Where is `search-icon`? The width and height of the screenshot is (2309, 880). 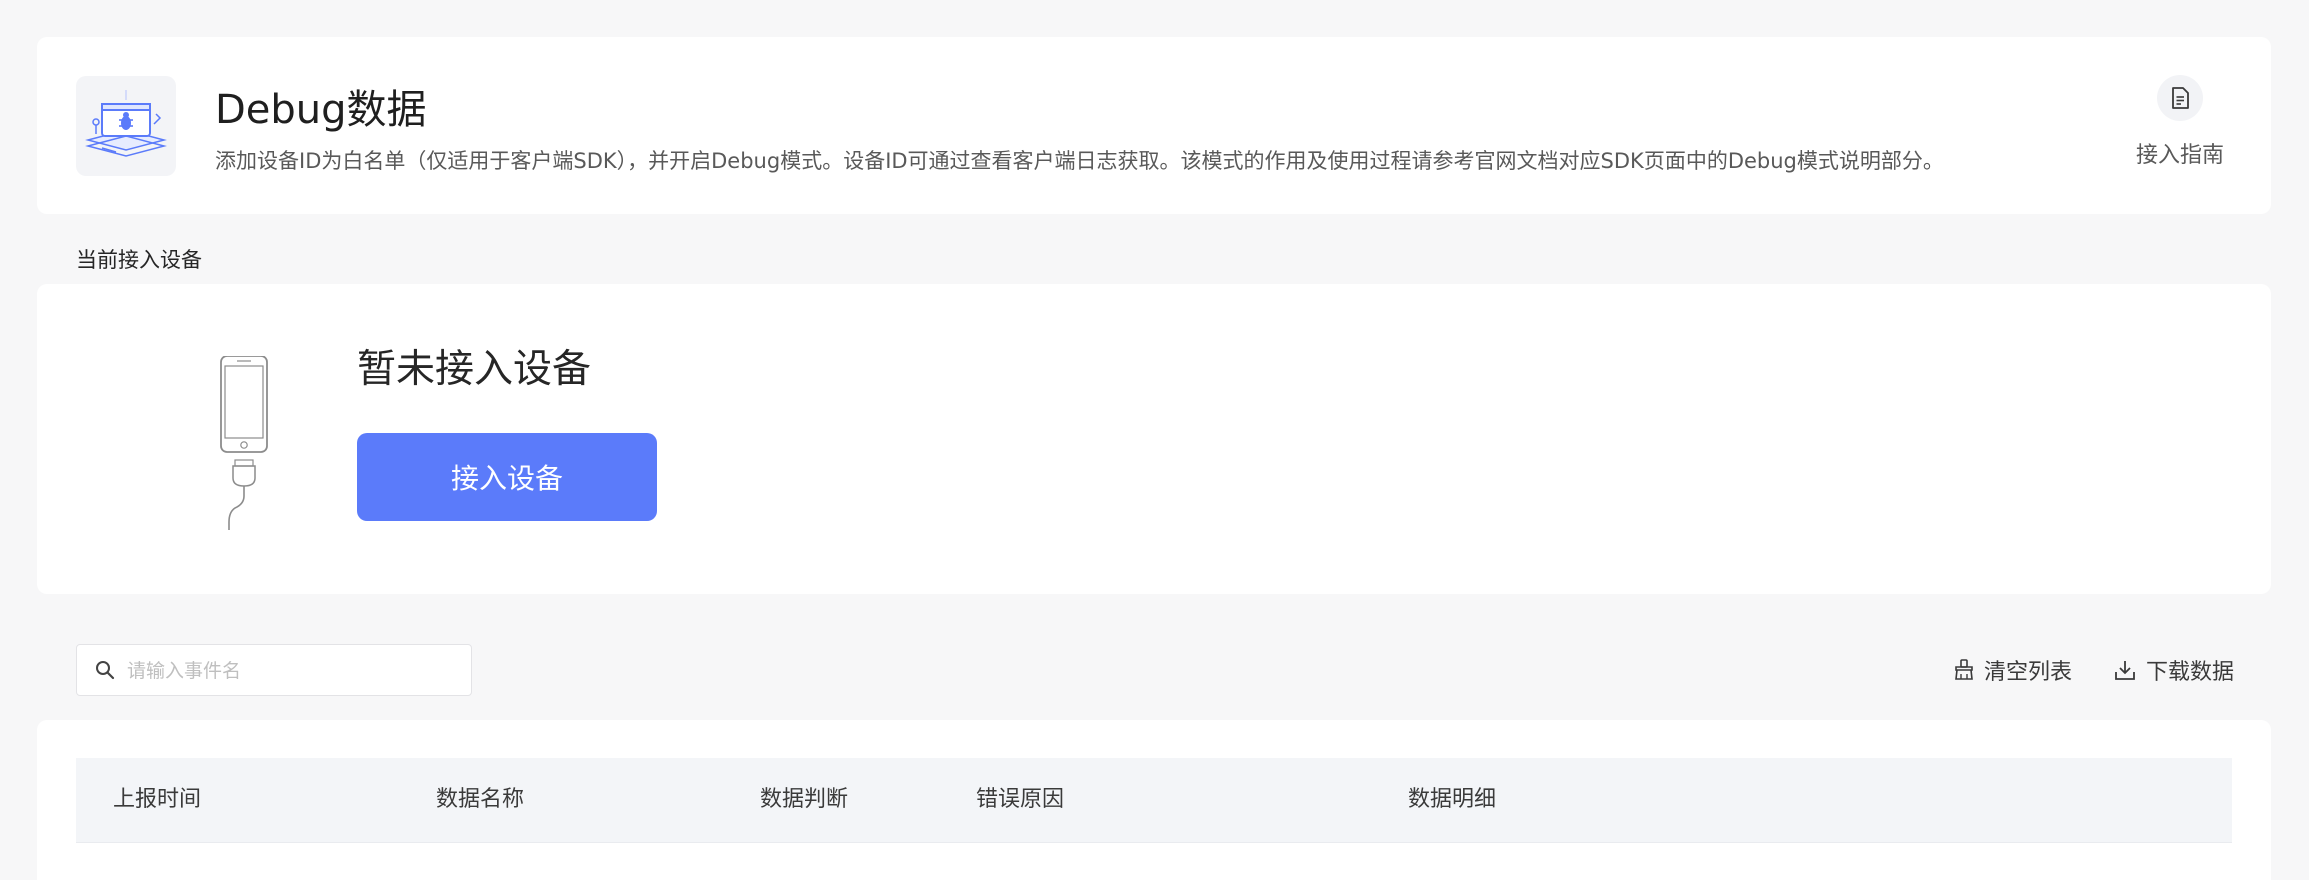 search-icon is located at coordinates (105, 670).